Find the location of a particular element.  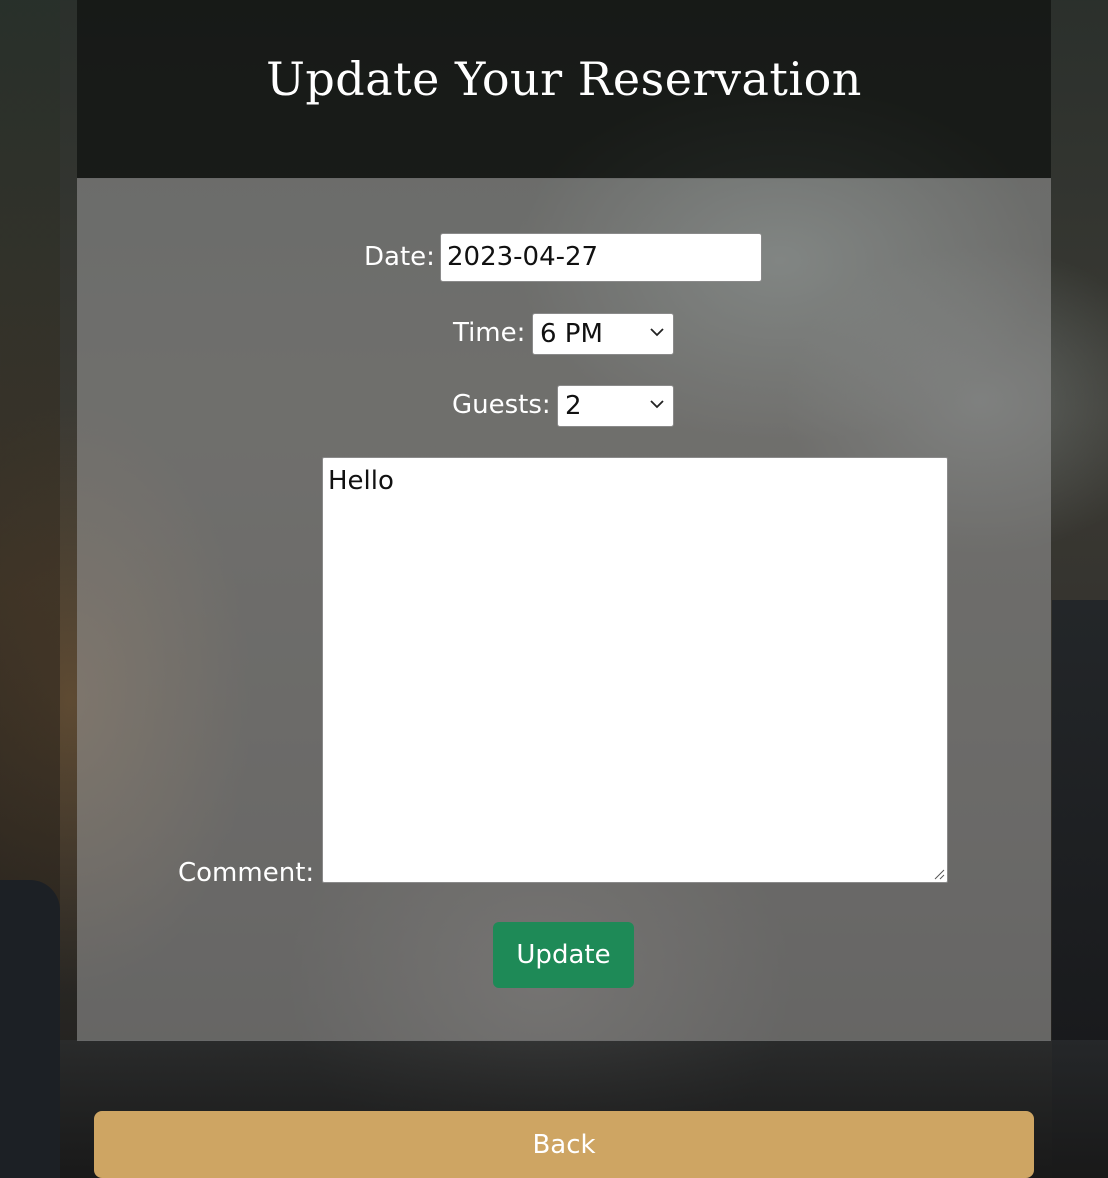

time-select-value: 6 PM is located at coordinates (571, 334).